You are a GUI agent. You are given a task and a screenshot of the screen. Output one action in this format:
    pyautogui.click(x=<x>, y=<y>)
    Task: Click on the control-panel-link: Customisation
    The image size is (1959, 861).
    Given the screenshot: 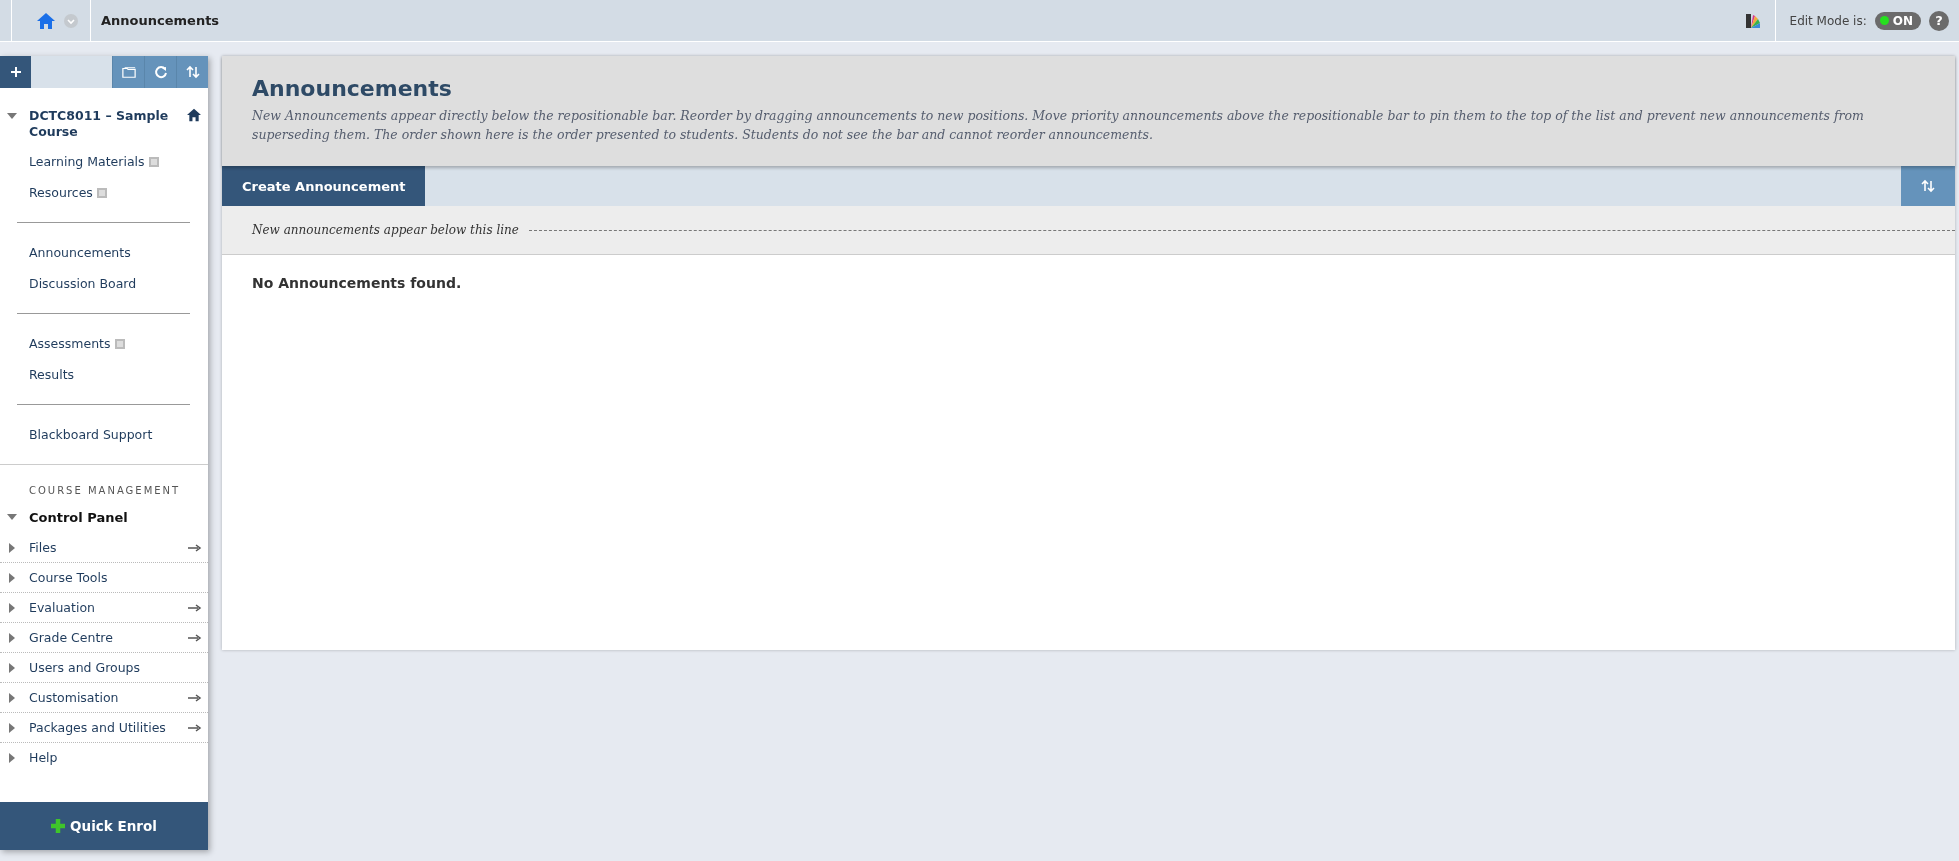 What is the action you would take?
    pyautogui.click(x=74, y=697)
    